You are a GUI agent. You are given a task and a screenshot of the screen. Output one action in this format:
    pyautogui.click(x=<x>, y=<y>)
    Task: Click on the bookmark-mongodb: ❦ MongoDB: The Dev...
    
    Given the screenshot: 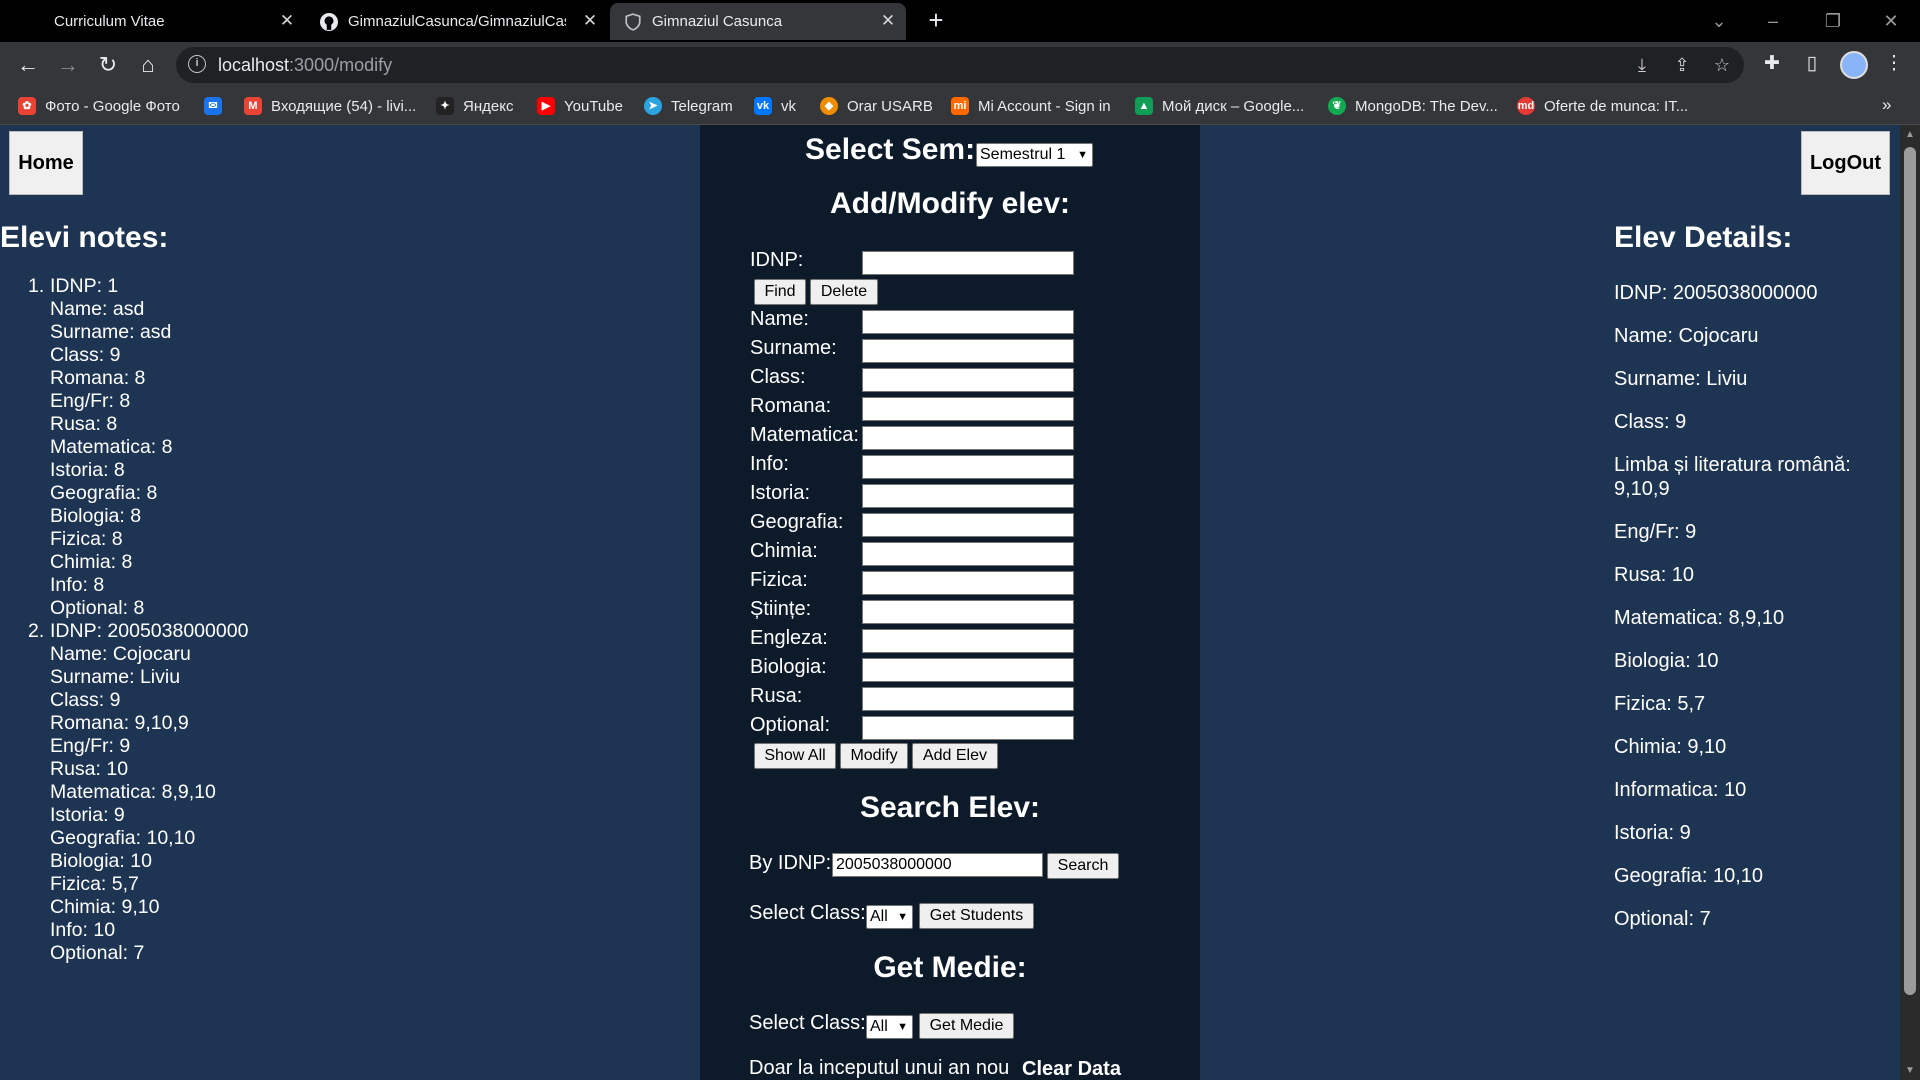 What is the action you would take?
    pyautogui.click(x=1413, y=106)
    